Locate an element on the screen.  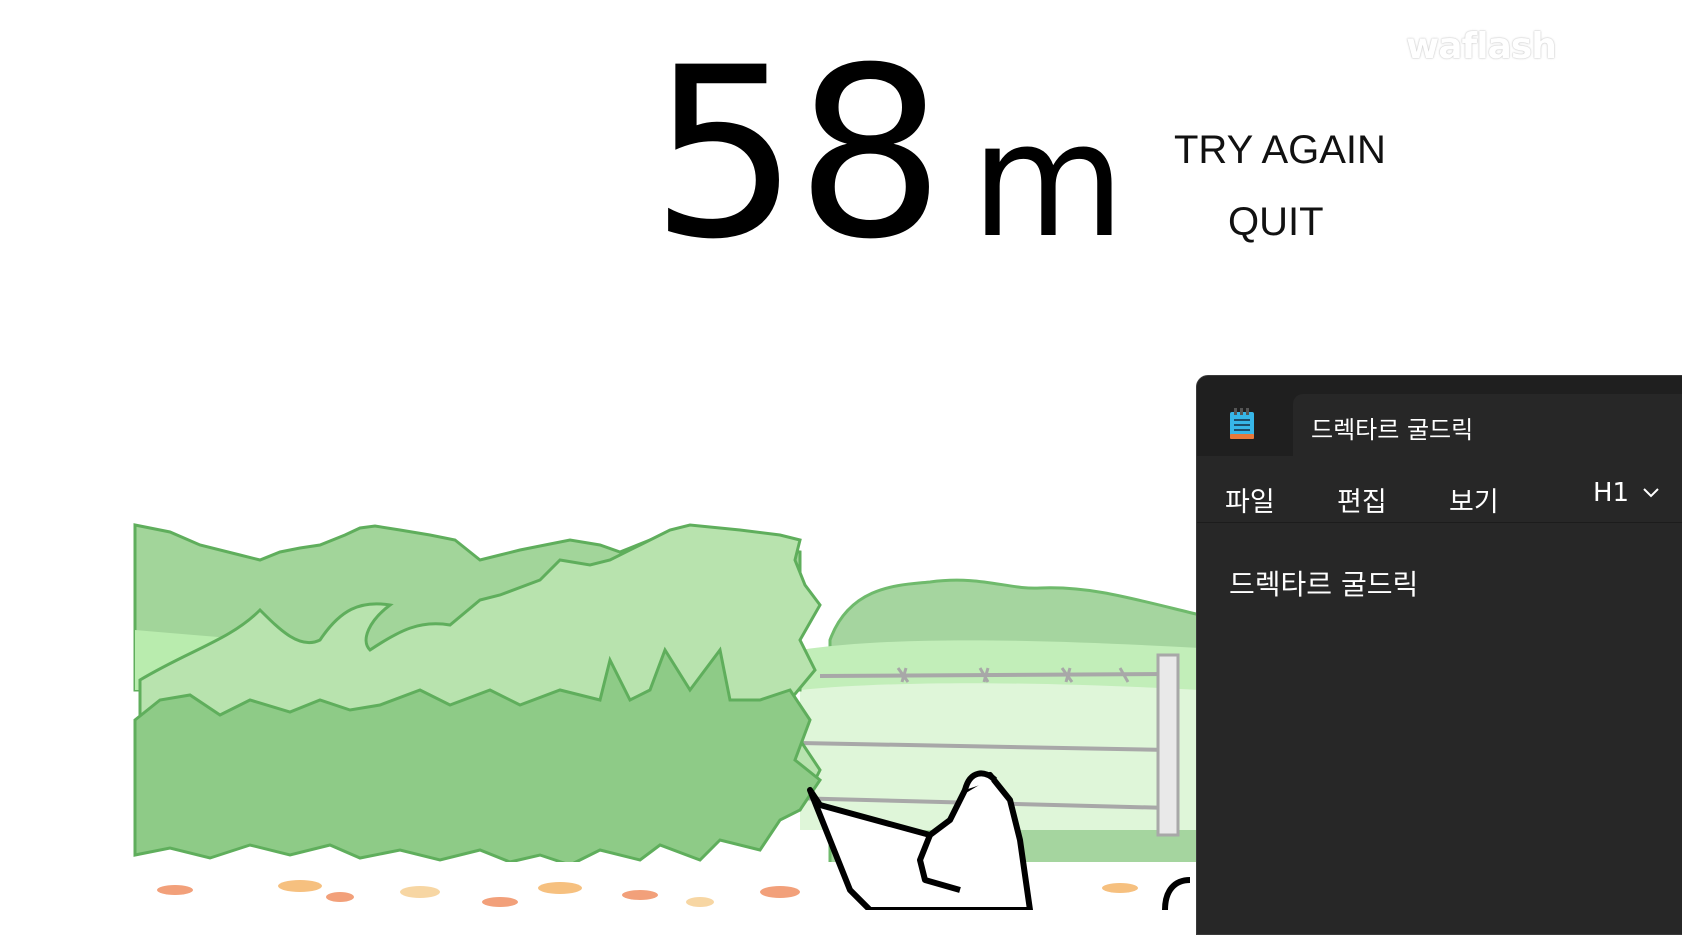
heading-dropdown: H1 is located at coordinates (1626, 493).